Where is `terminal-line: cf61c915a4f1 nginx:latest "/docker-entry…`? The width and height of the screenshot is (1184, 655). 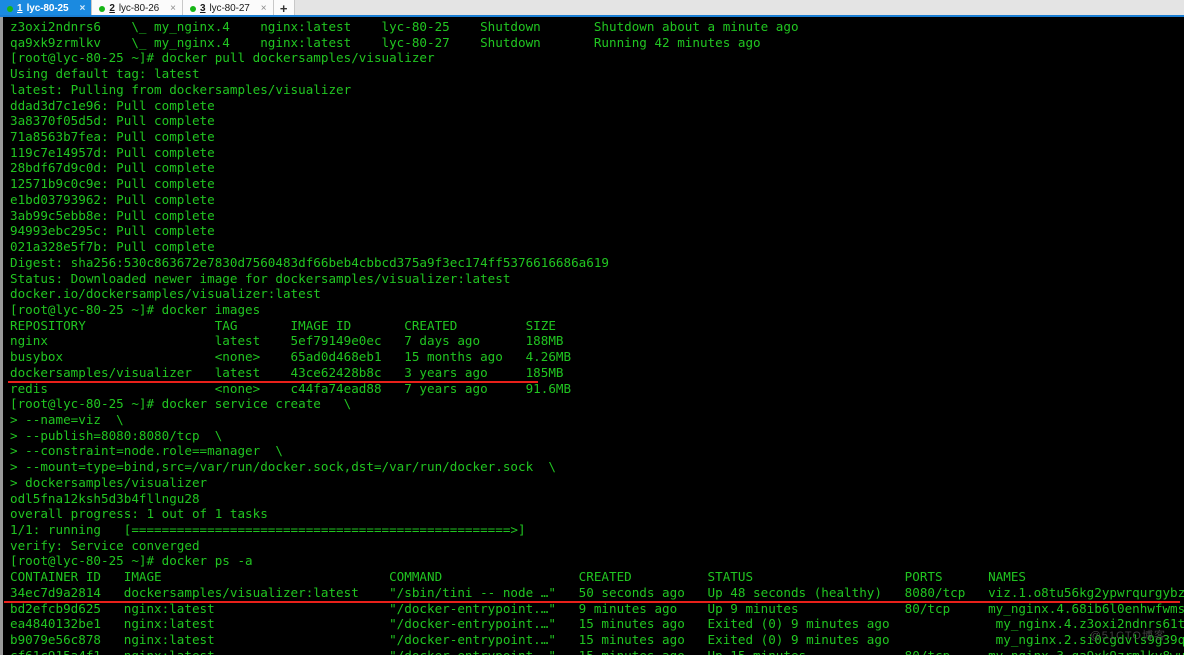 terminal-line: cf61c915a4f1 nginx:latest "/docker-entry… is located at coordinates (597, 651).